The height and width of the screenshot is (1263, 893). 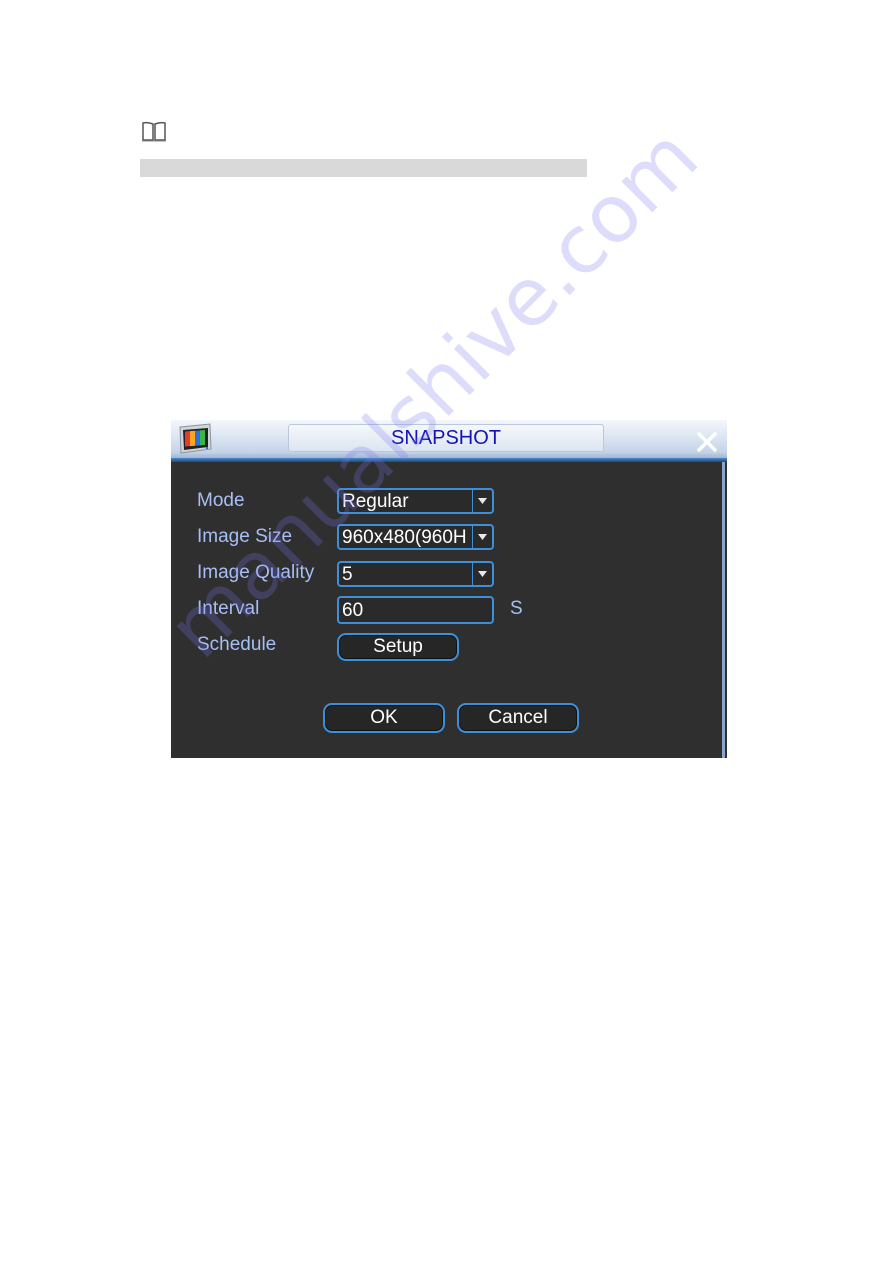 What do you see at coordinates (516, 608) in the screenshot?
I see `interval-unit: S` at bounding box center [516, 608].